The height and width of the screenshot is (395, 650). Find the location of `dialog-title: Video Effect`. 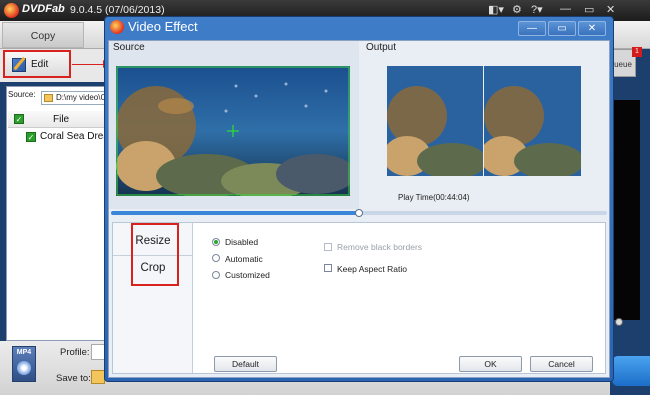

dialog-title: Video Effect is located at coordinates (163, 26).